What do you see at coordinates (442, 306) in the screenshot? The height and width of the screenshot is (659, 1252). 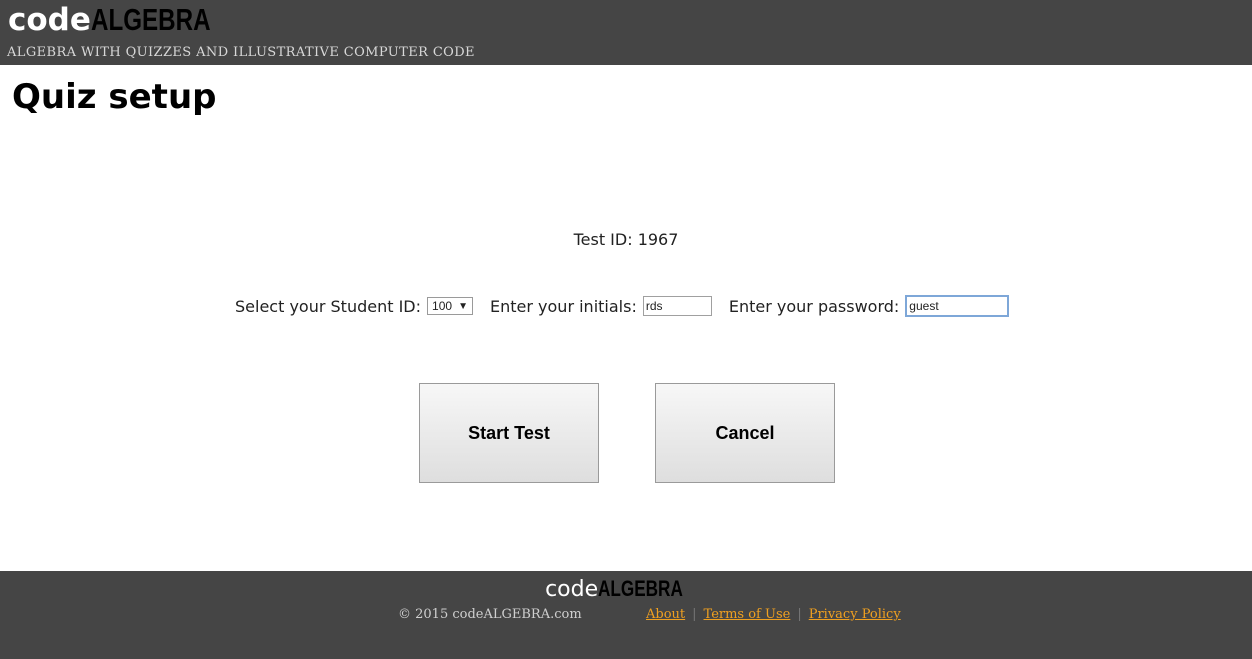 I see `student-id-value: 100` at bounding box center [442, 306].